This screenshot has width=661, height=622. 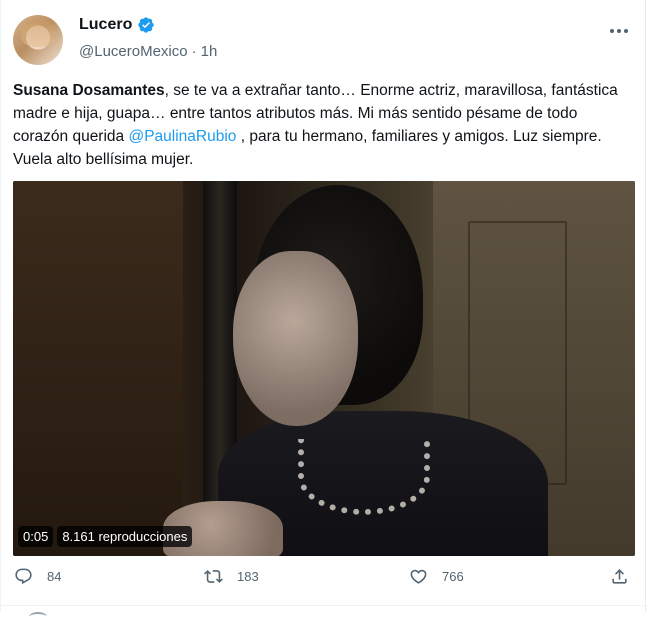 I want to click on share-button, so click(x=619, y=576).